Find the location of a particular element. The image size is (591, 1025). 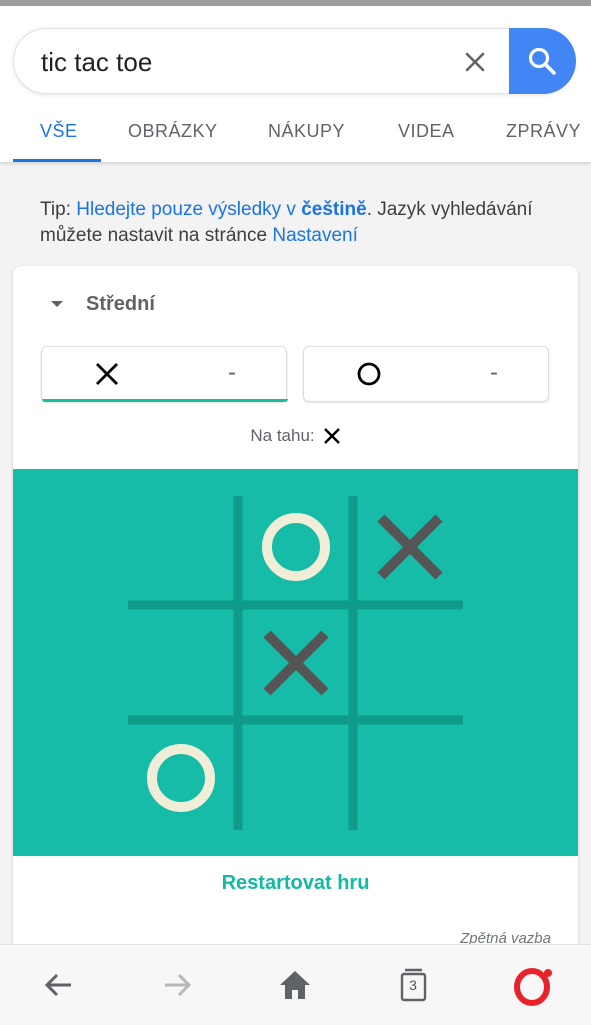

o-mark-icon is located at coordinates (369, 374).